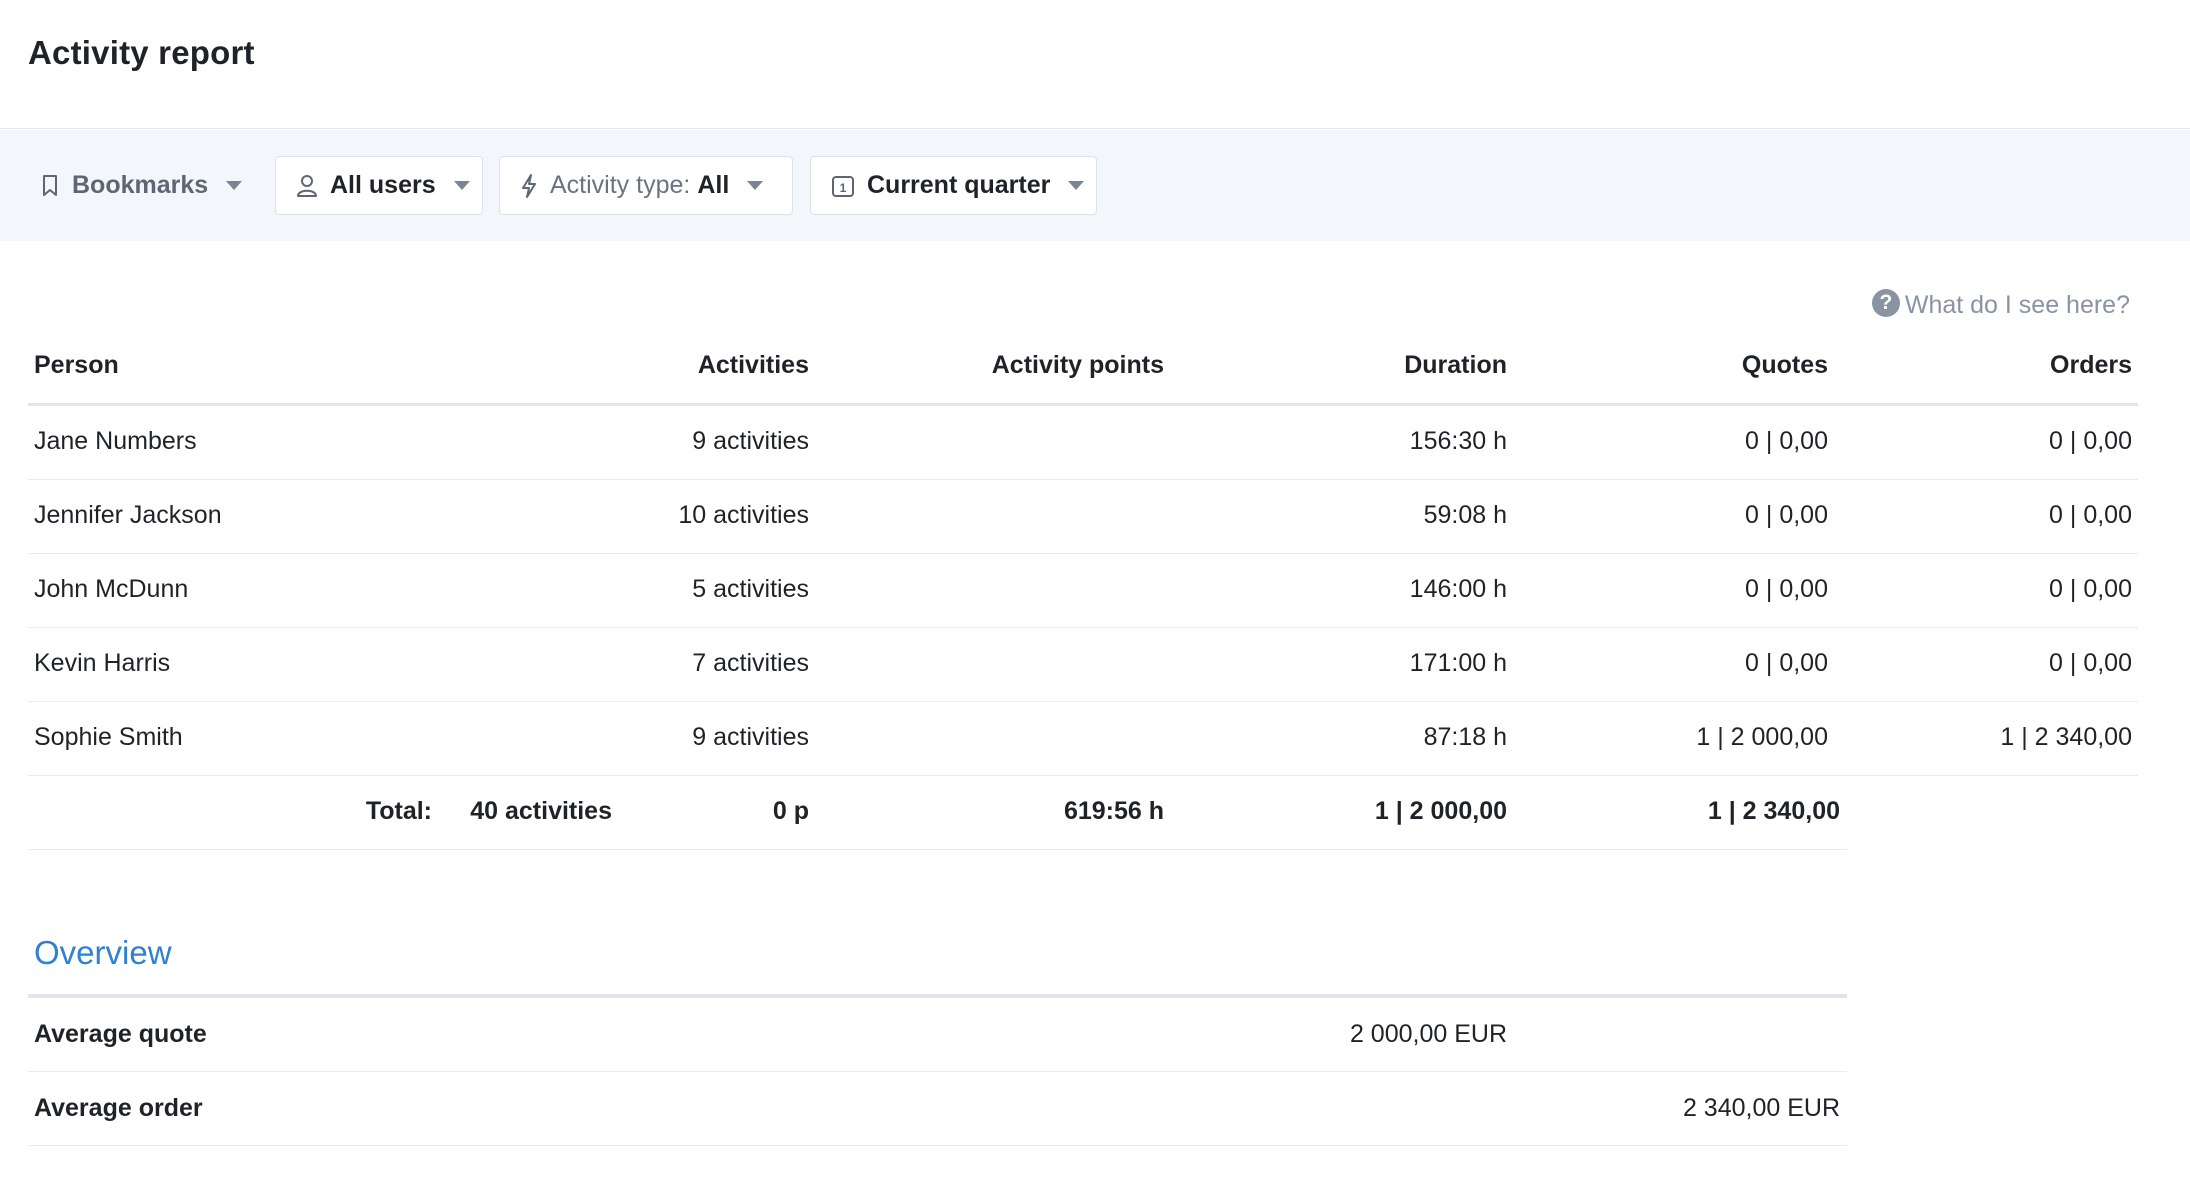 Image resolution: width=2190 pixels, height=1188 pixels. Describe the element at coordinates (1458, 589) in the screenshot. I see `table-row-duration: 146:00 h` at that location.